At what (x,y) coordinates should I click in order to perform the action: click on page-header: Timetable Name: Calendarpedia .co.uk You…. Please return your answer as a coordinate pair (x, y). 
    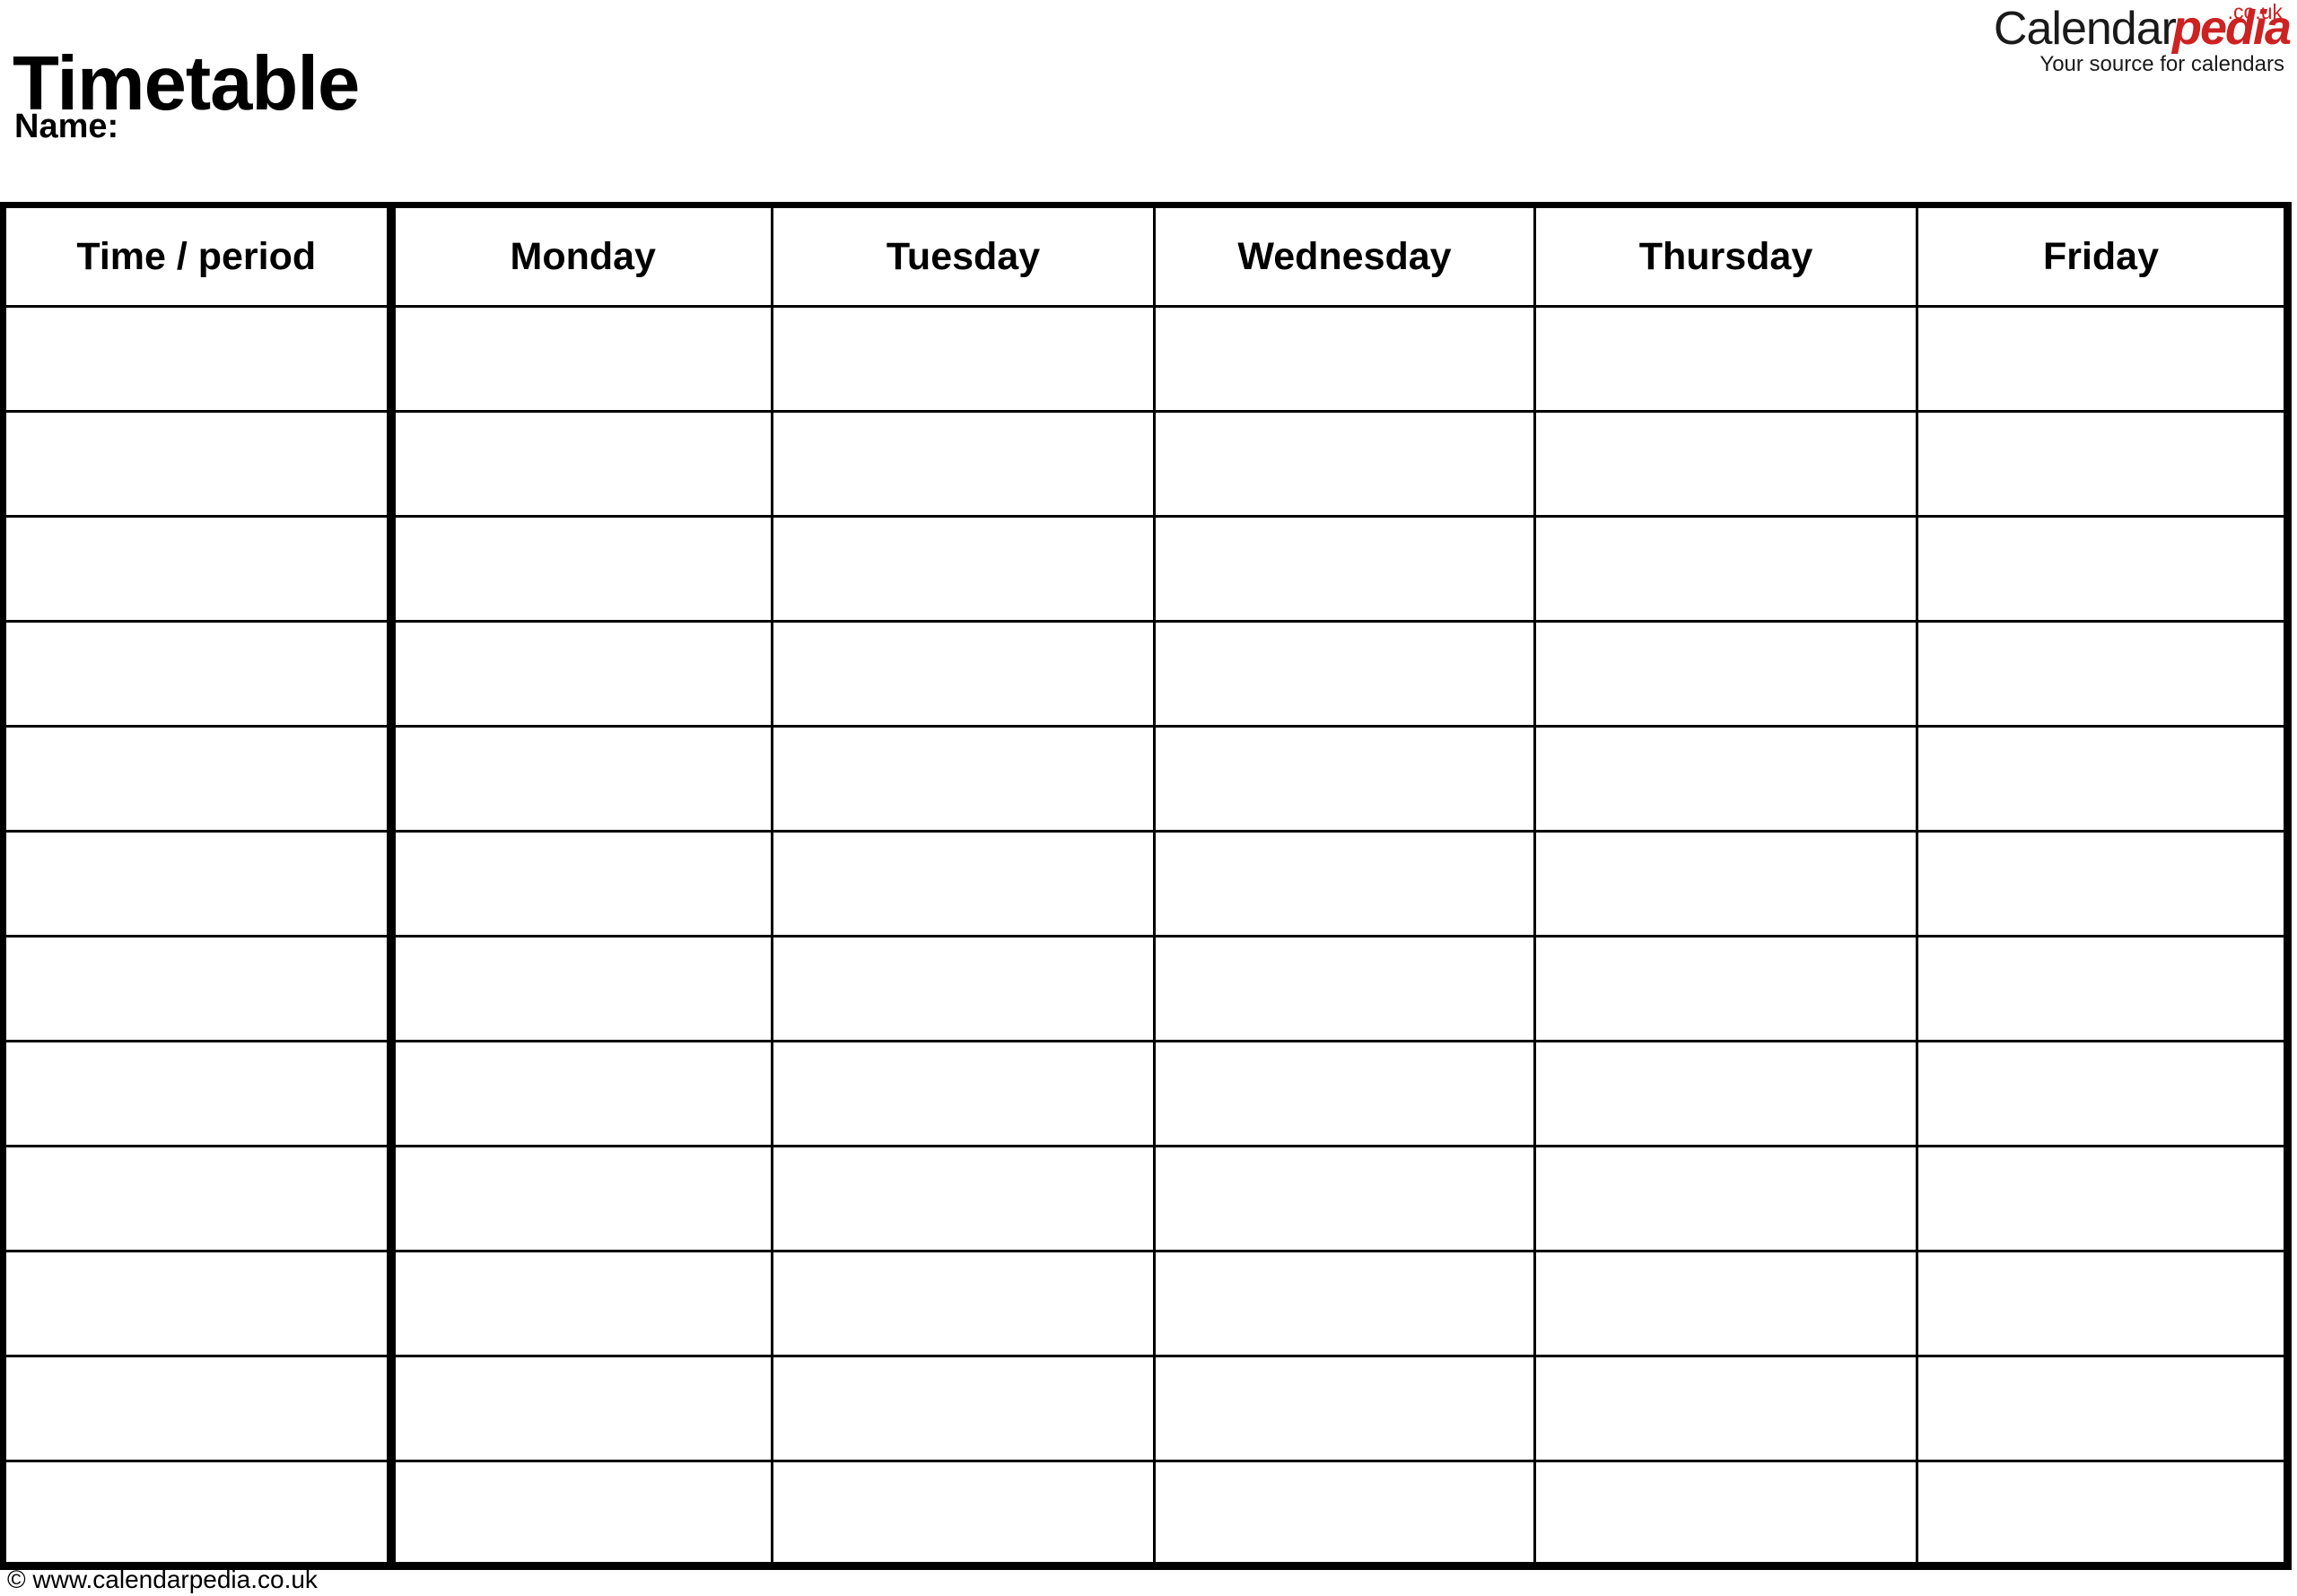
    Looking at the image, I should click on (1148, 101).